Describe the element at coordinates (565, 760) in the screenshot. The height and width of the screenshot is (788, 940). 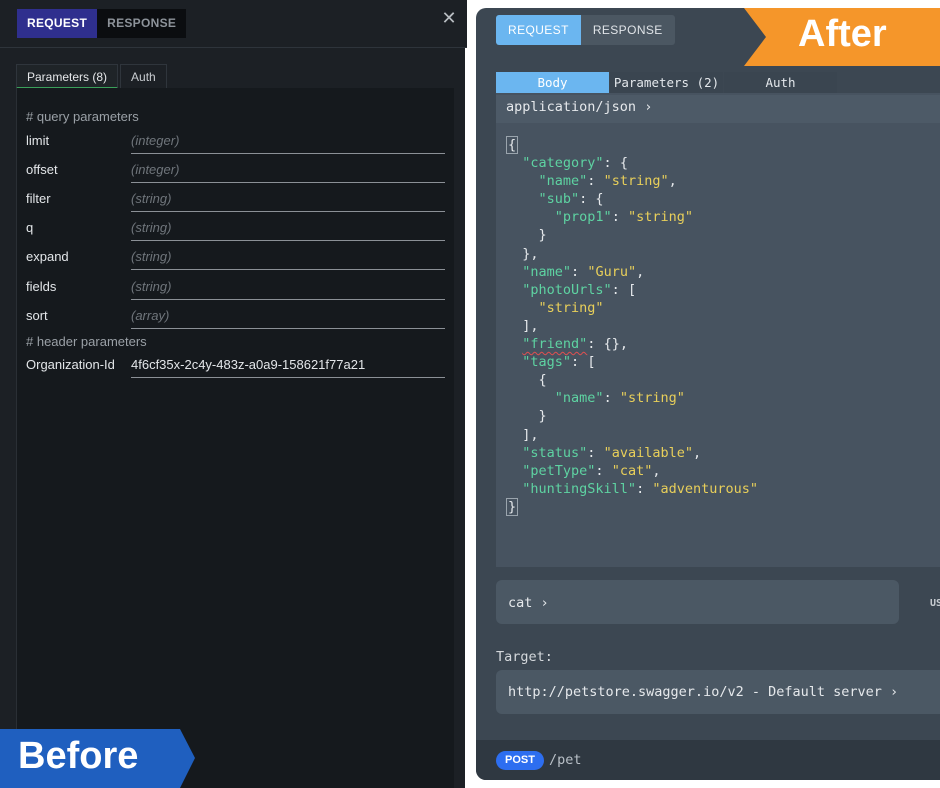
I see `request-path: /pet` at that location.